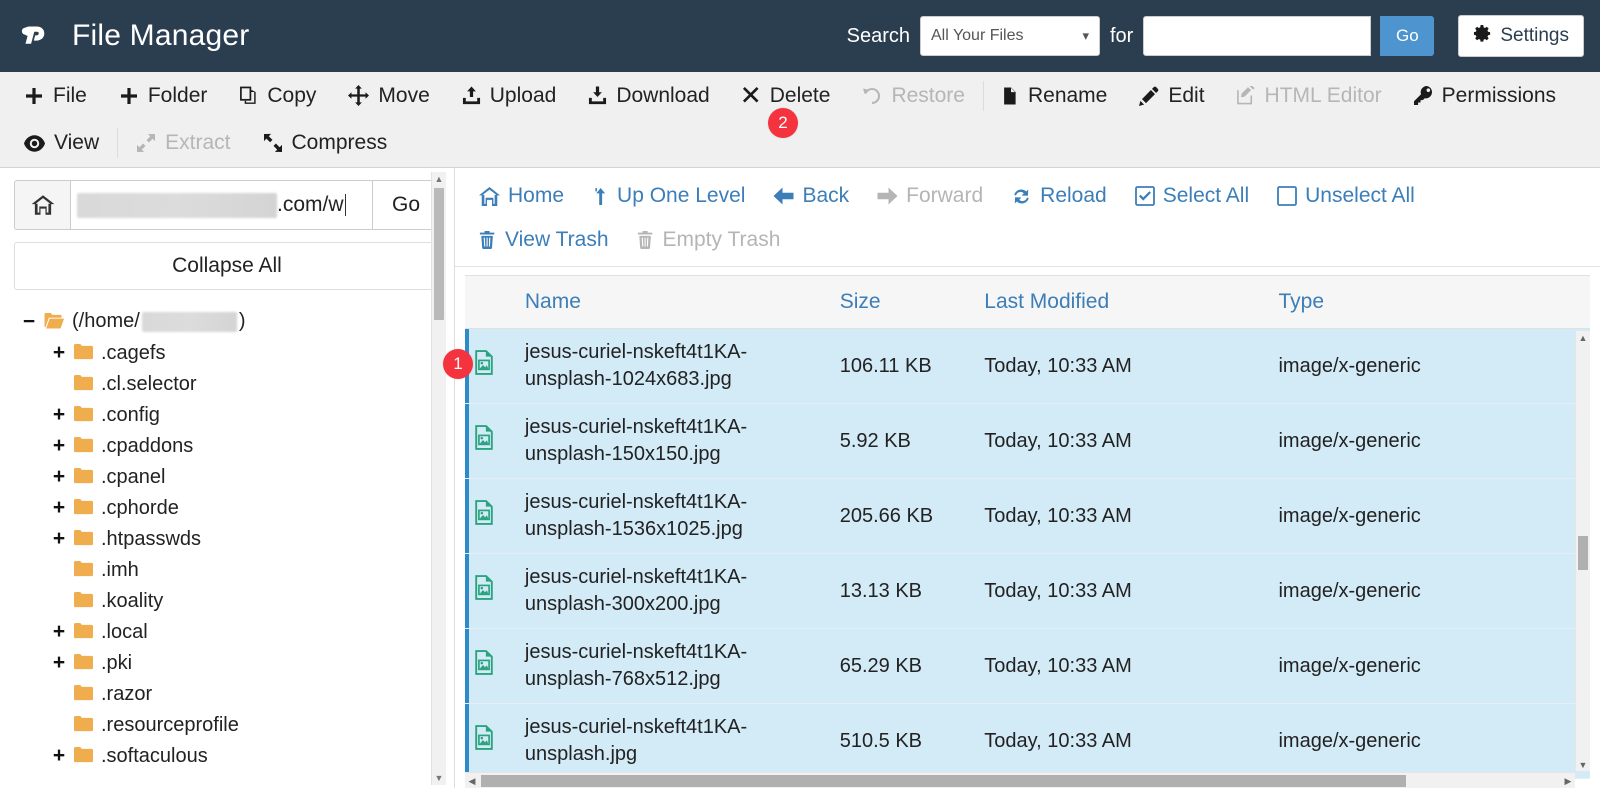  Describe the element at coordinates (133, 352) in the screenshot. I see `tree-node-label: .cagefs` at that location.